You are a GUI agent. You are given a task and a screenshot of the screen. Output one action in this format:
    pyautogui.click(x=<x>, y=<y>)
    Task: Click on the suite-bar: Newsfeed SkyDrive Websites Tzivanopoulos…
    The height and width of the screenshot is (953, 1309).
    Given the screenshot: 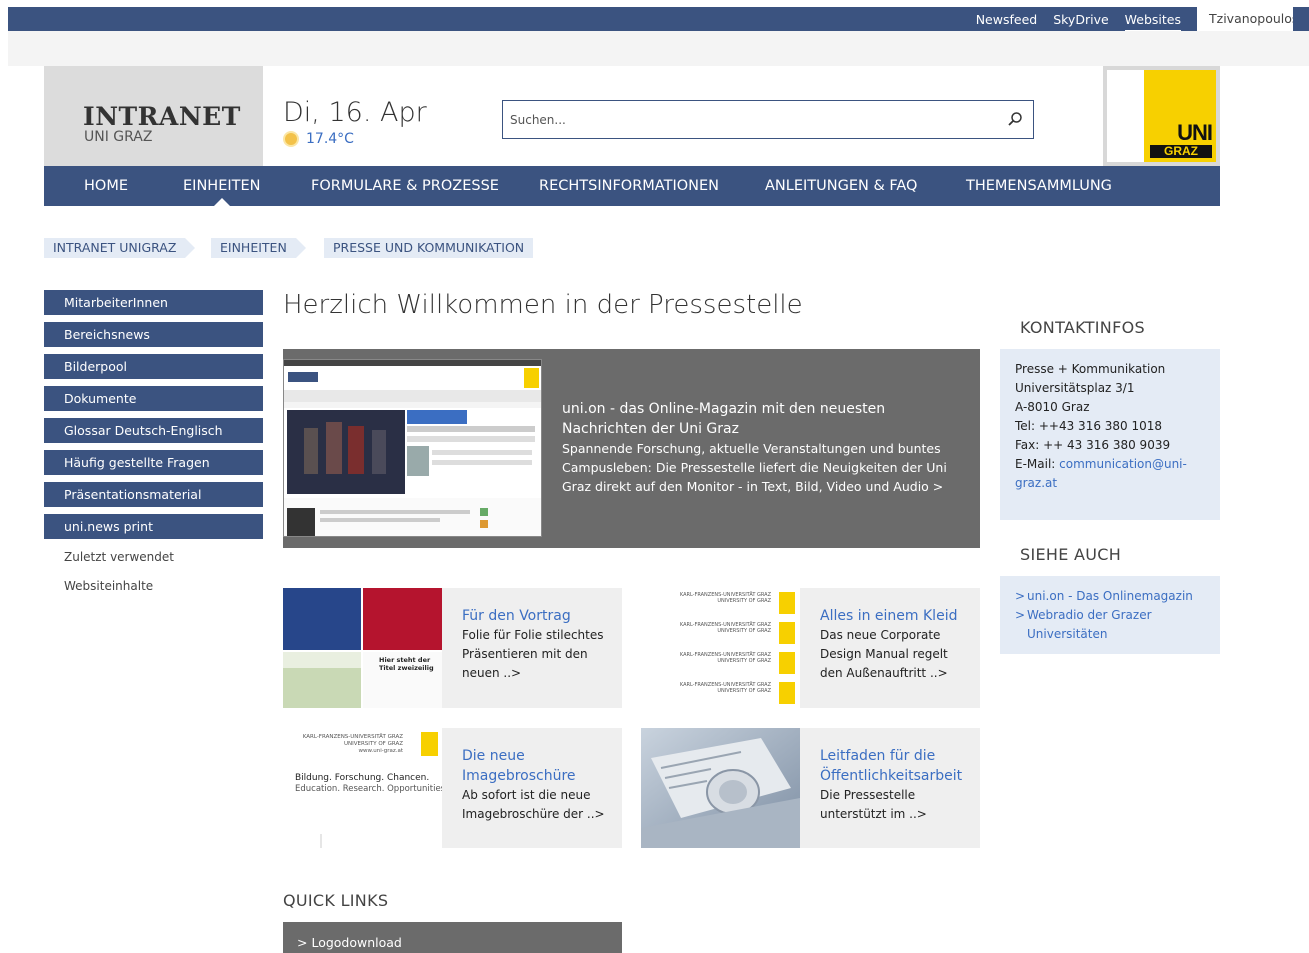 What is the action you would take?
    pyautogui.click(x=658, y=19)
    